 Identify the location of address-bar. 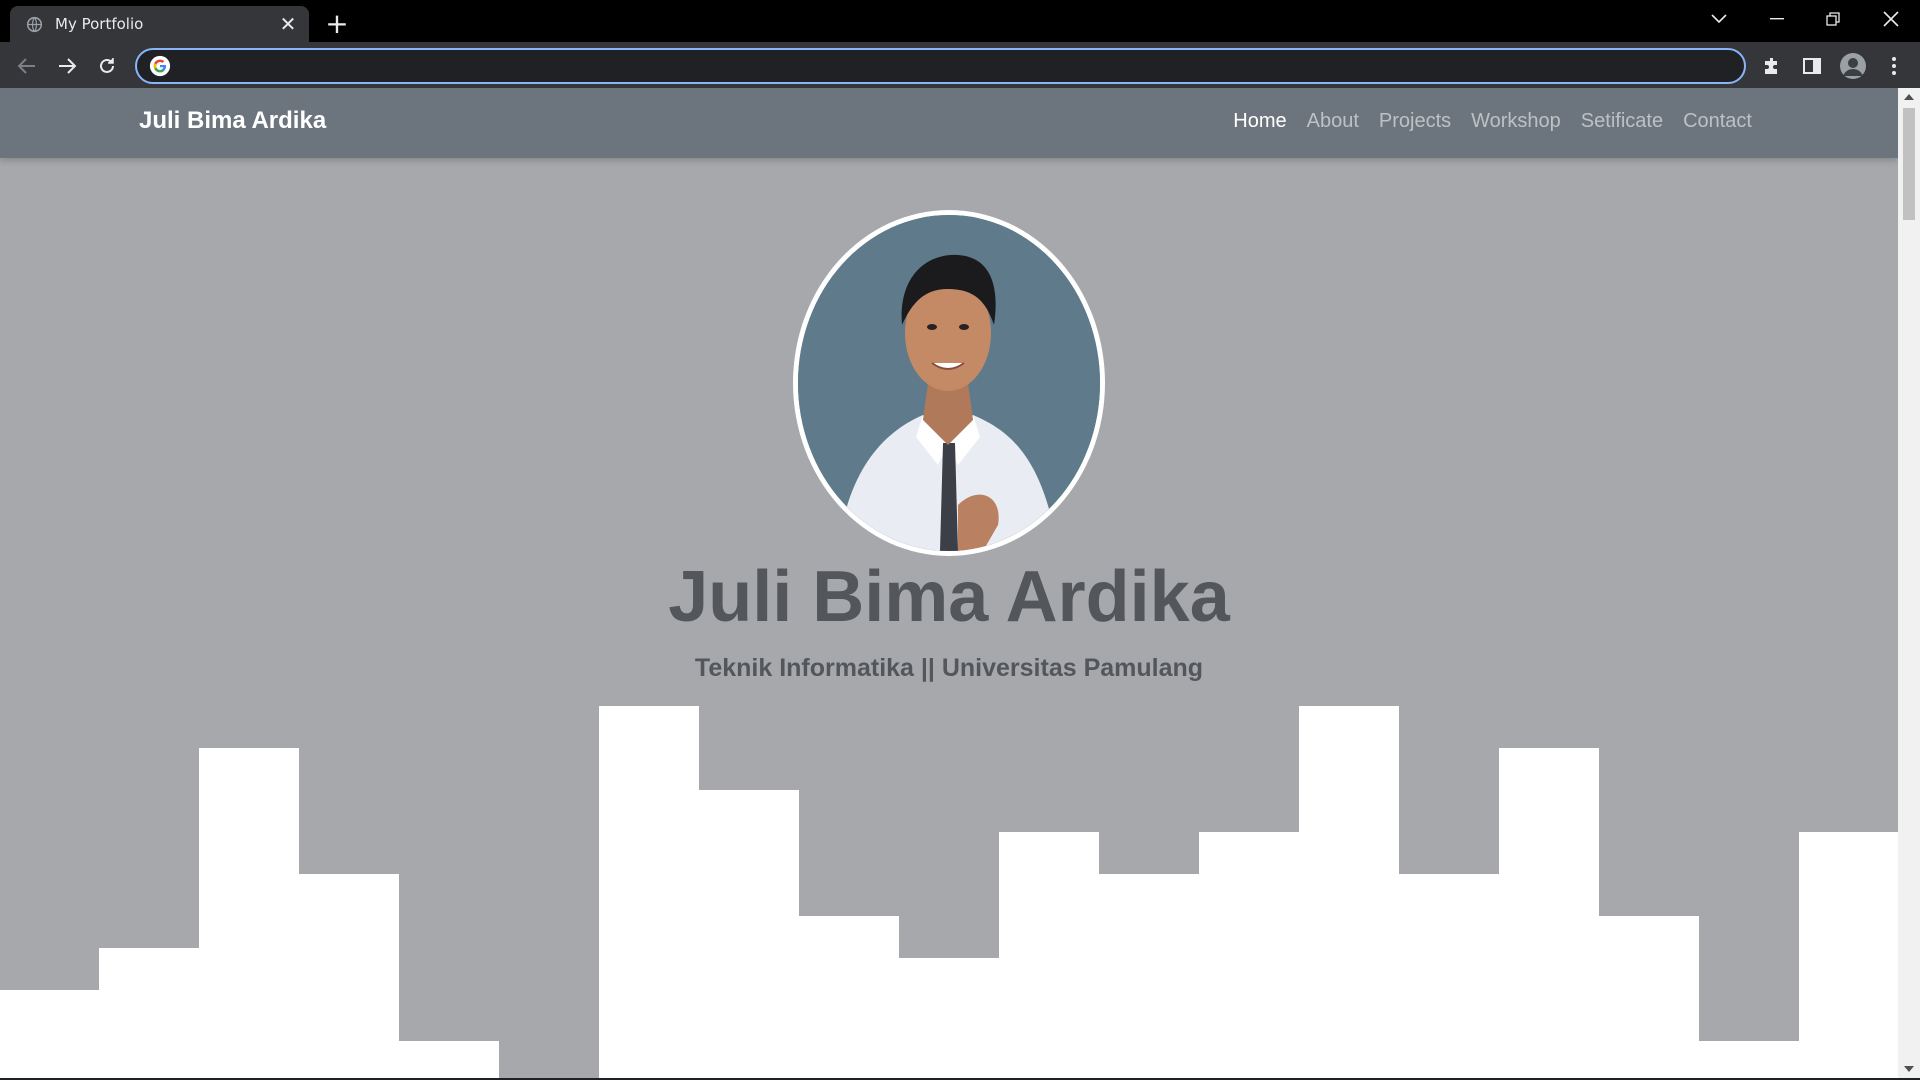
(940, 66).